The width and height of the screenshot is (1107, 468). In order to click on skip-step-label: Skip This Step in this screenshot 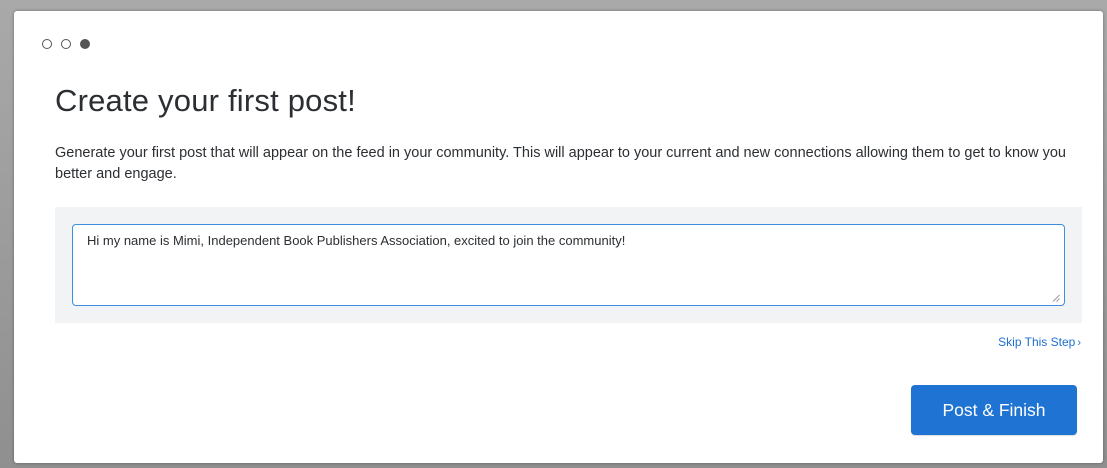, I will do `click(1037, 342)`.